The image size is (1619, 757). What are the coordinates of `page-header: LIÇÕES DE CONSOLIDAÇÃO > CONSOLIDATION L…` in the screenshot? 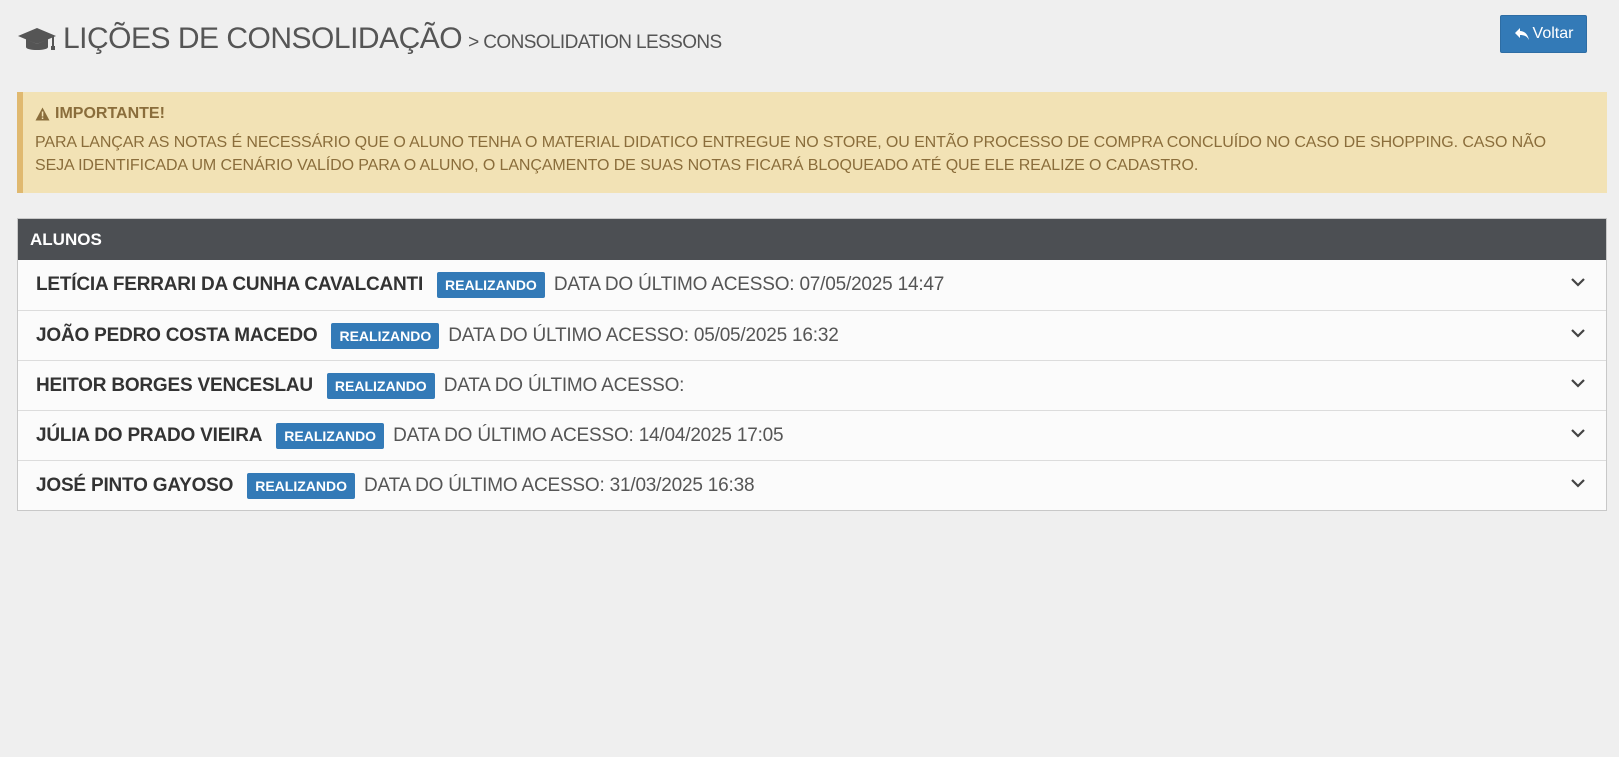 It's located at (809, 46).